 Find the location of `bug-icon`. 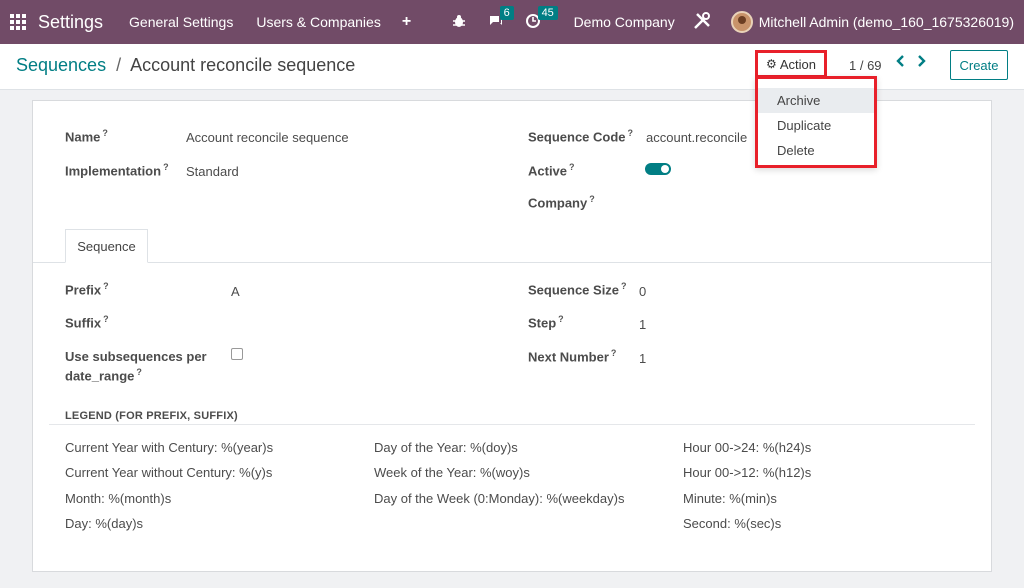

bug-icon is located at coordinates (459, 22).